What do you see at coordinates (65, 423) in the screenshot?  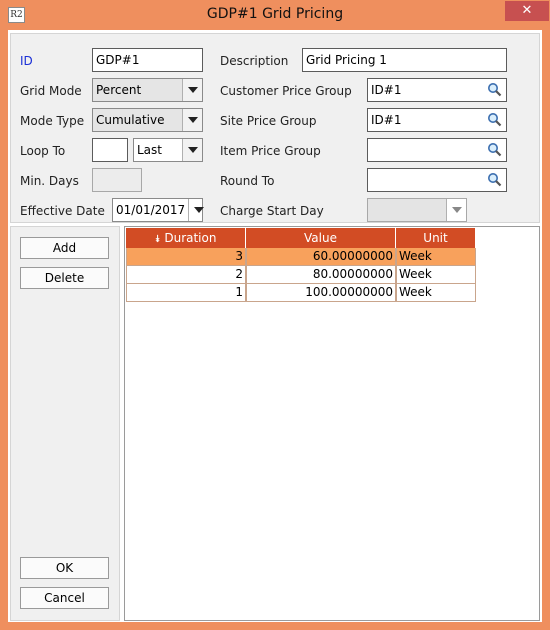 I see `grid-actions-panel: Add Delete OK Cancel` at bounding box center [65, 423].